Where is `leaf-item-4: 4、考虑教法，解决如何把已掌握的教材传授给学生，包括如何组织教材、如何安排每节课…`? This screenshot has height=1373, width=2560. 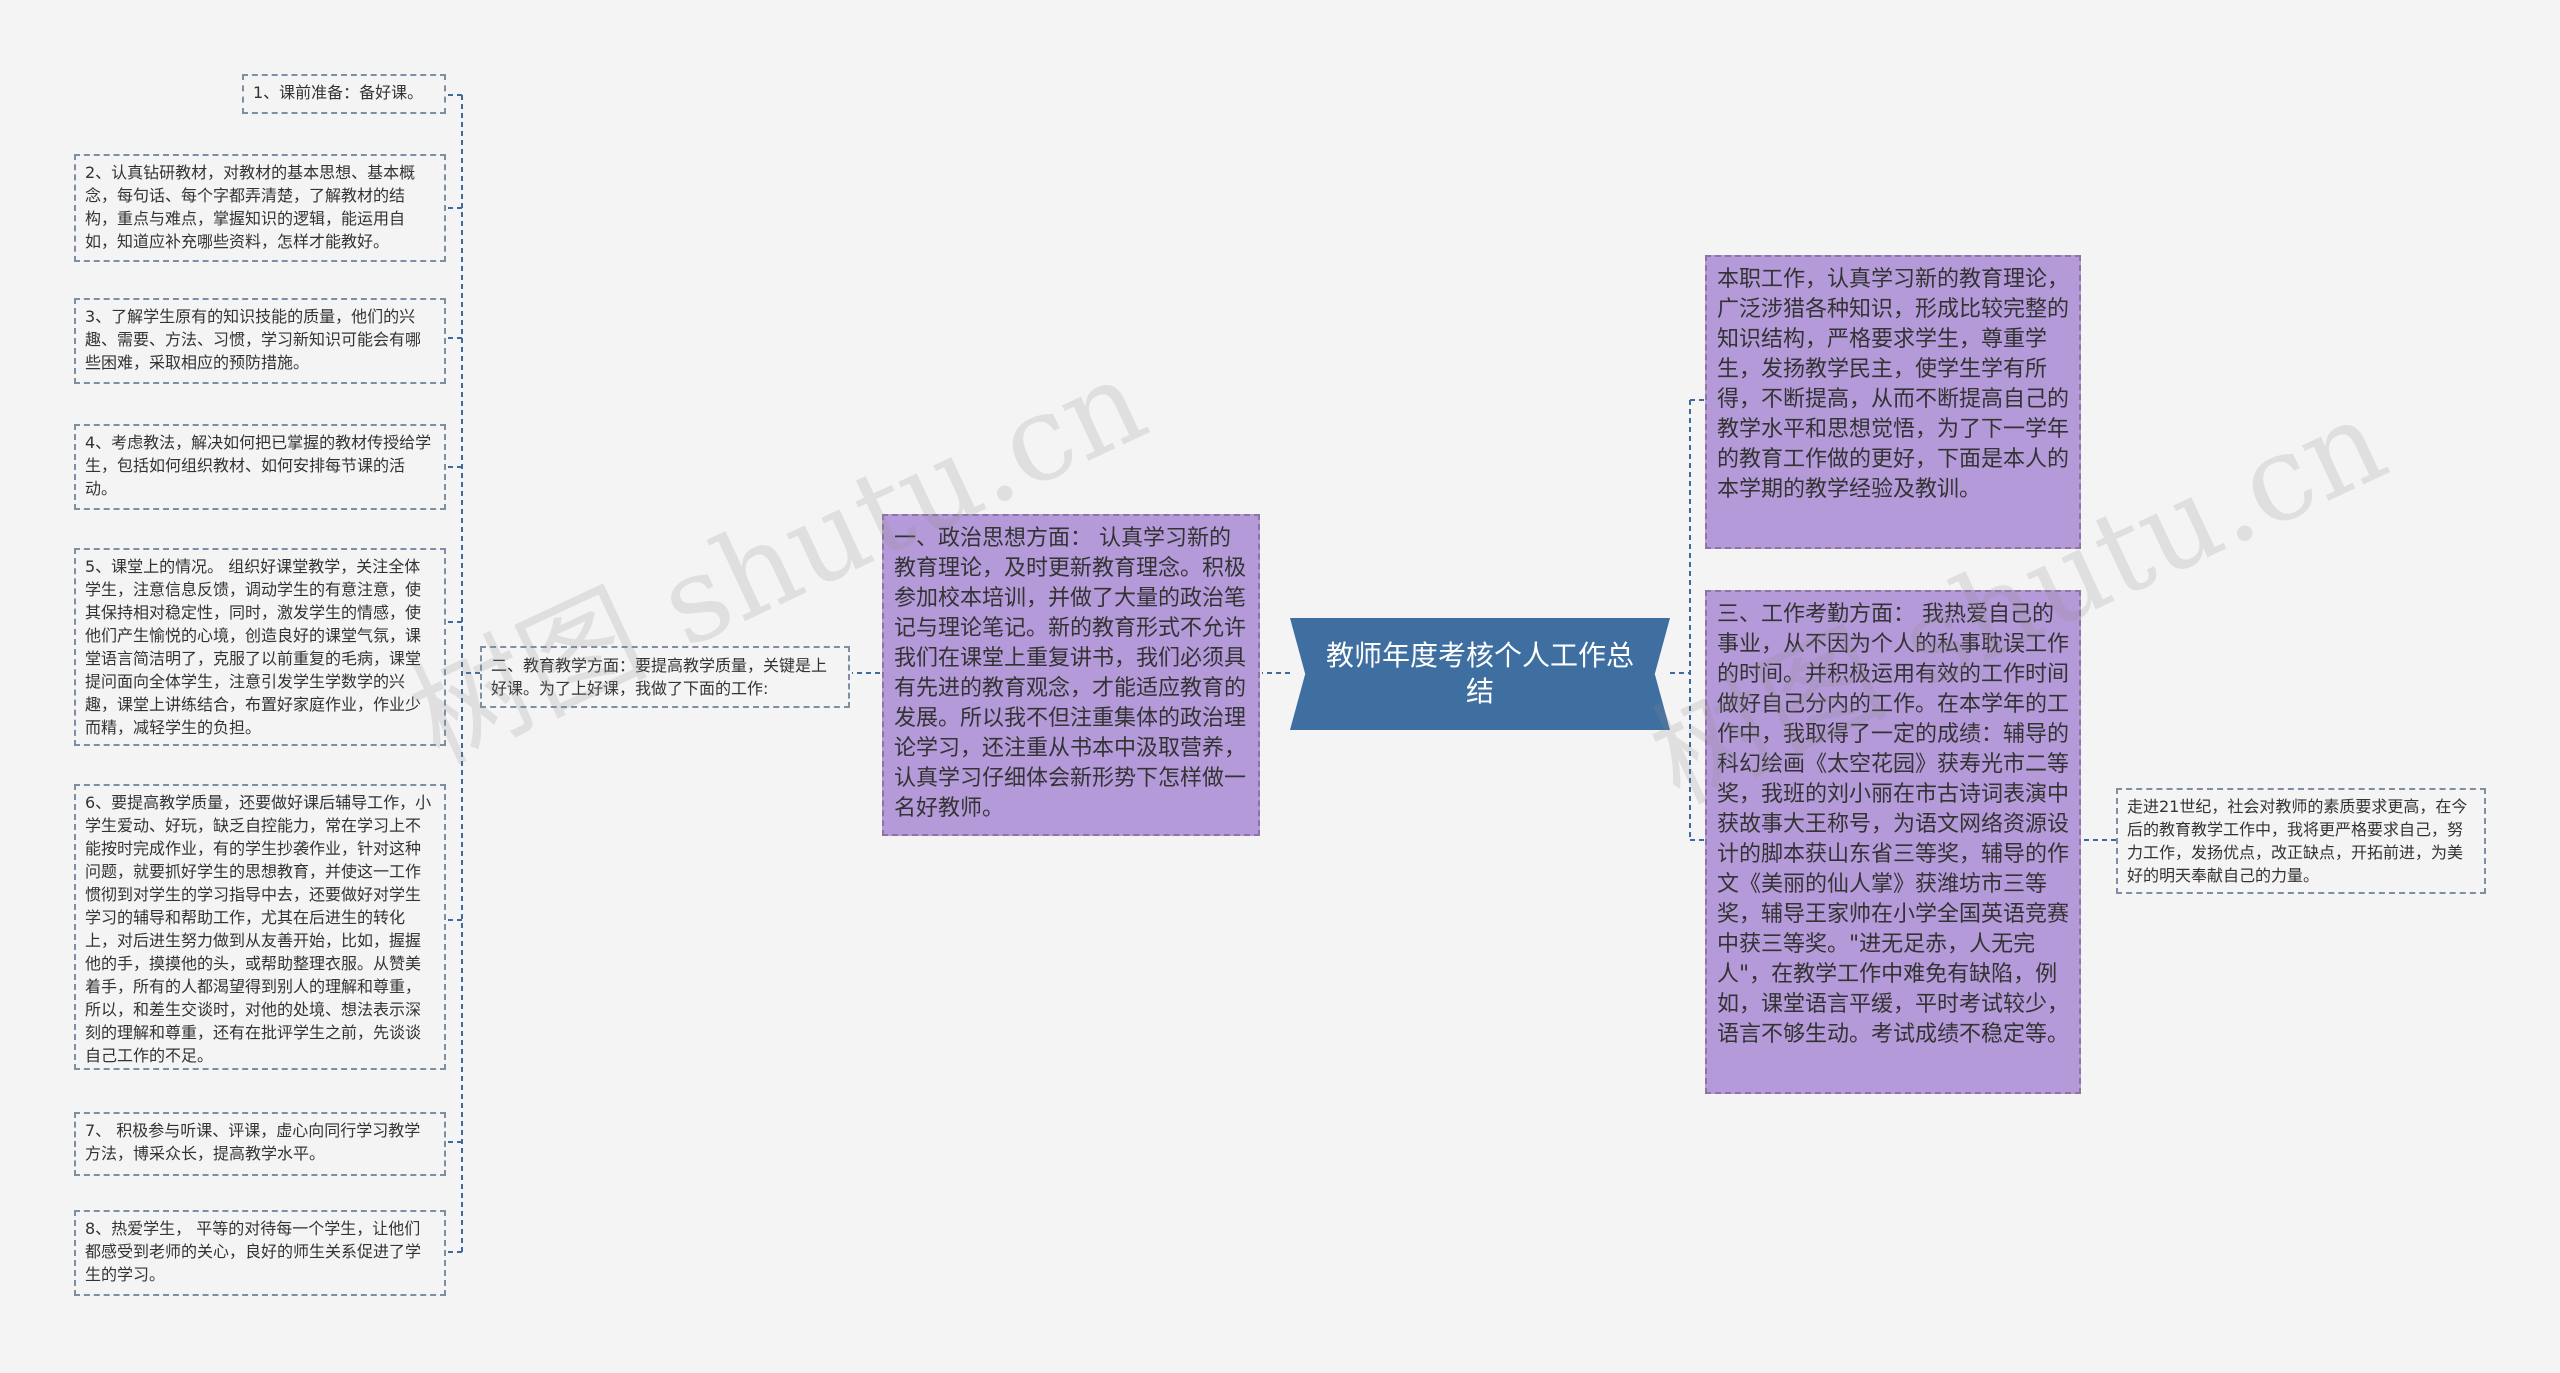 leaf-item-4: 4、考虑教法，解决如何把已掌握的教材传授给学生，包括如何组织教材、如何安排每节课… is located at coordinates (260, 467).